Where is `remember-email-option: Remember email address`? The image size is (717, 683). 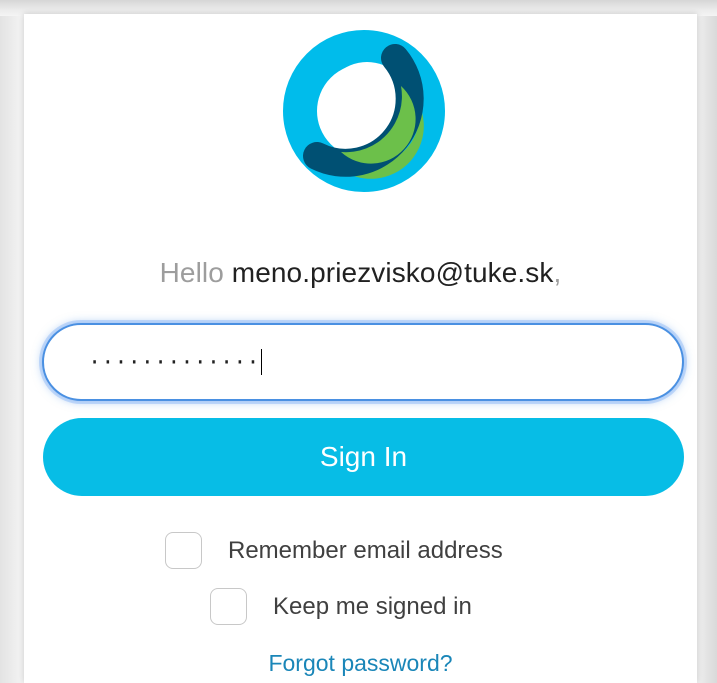 remember-email-option: Remember email address is located at coordinates (334, 550).